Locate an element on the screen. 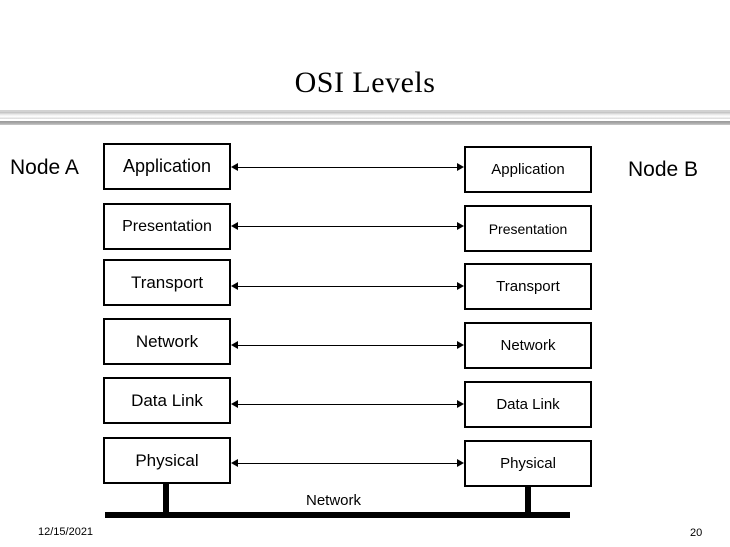 This screenshot has height=547, width=730. bus-drop-right is located at coordinates (528, 500).